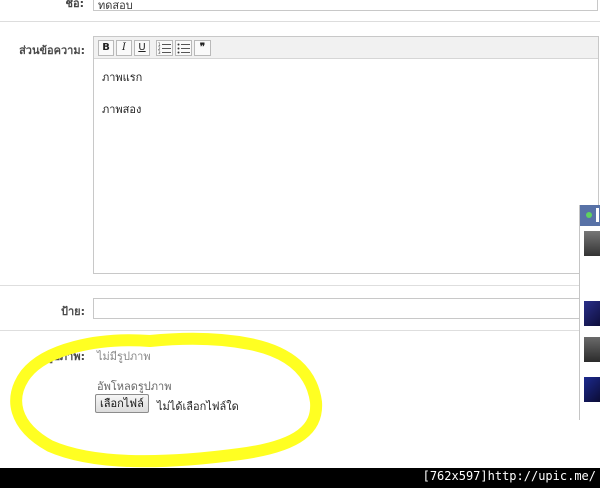 The height and width of the screenshot is (488, 600). I want to click on italic-button: I, so click(124, 48).